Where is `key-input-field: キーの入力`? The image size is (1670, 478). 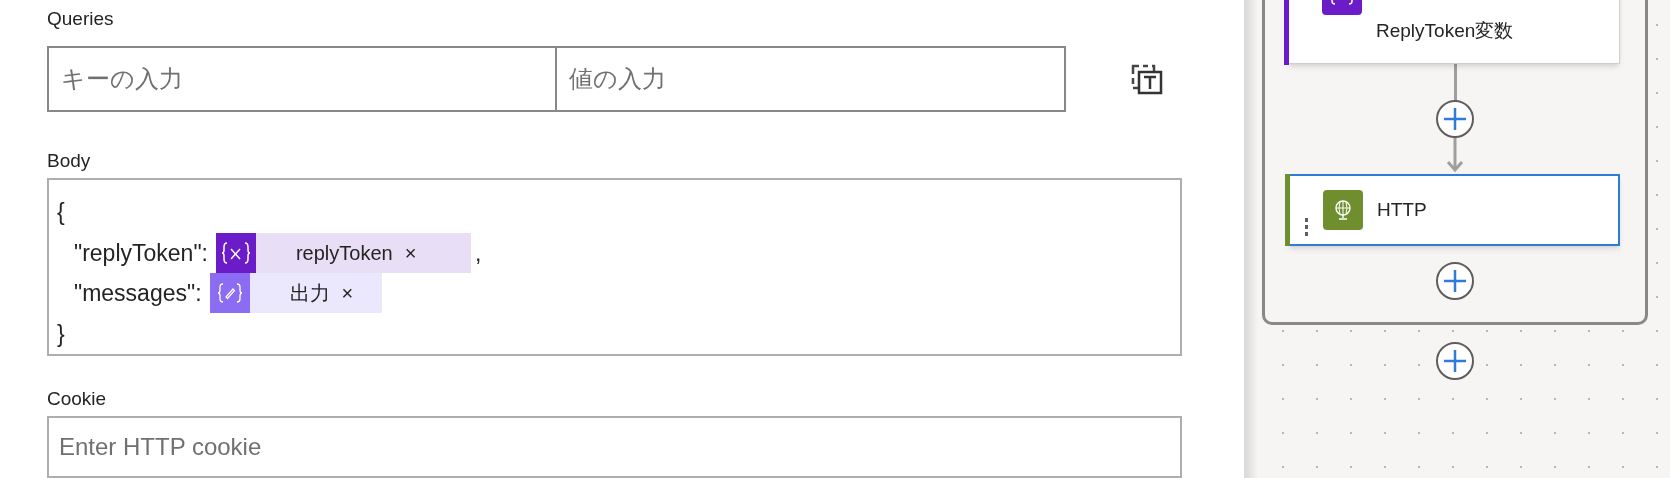
key-input-field: キーの入力 is located at coordinates (302, 79).